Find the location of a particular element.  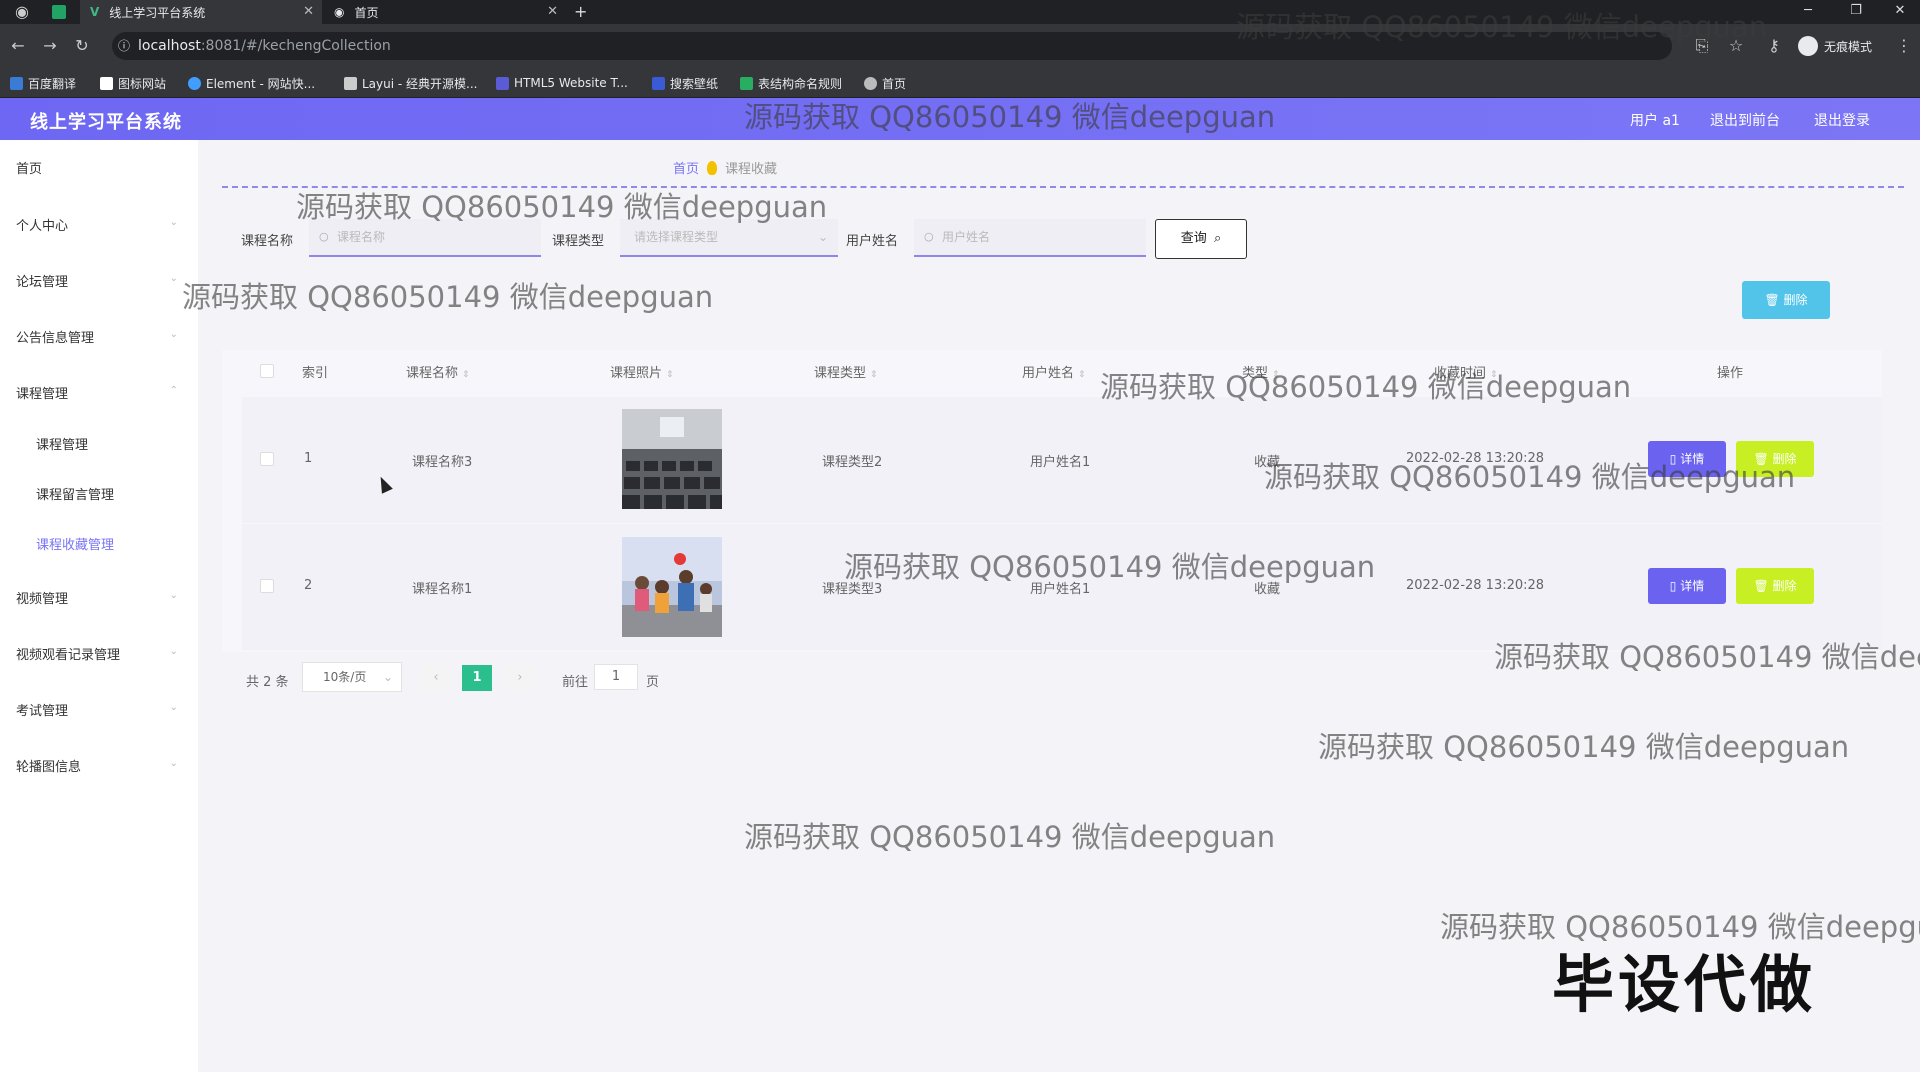

sidebar-item-course-collection: 课程收藏管理 is located at coordinates (75, 543).